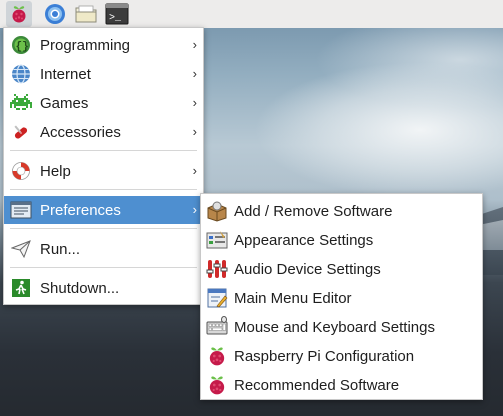  Describe the element at coordinates (21, 103) in the screenshot. I see `space-invader-icon` at that location.